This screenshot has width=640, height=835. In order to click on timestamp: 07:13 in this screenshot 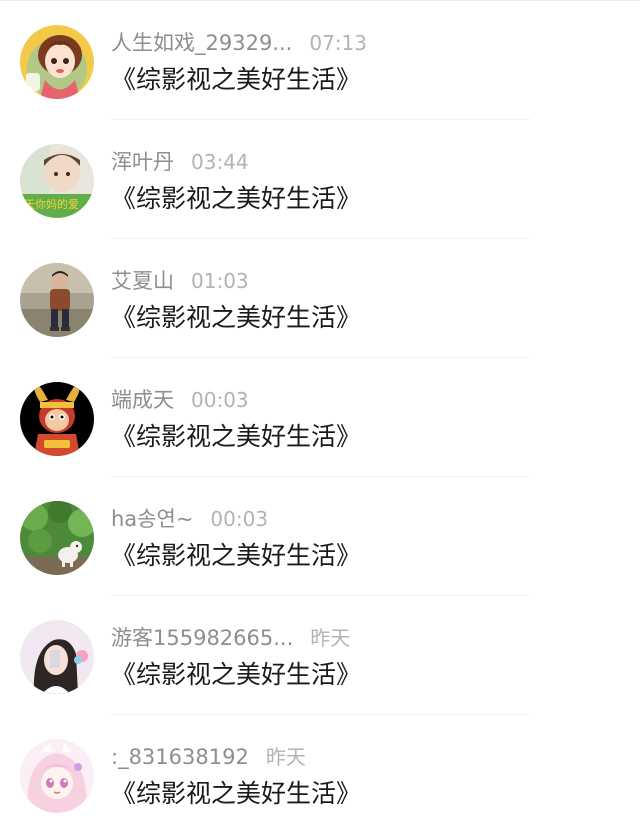, I will do `click(338, 43)`.